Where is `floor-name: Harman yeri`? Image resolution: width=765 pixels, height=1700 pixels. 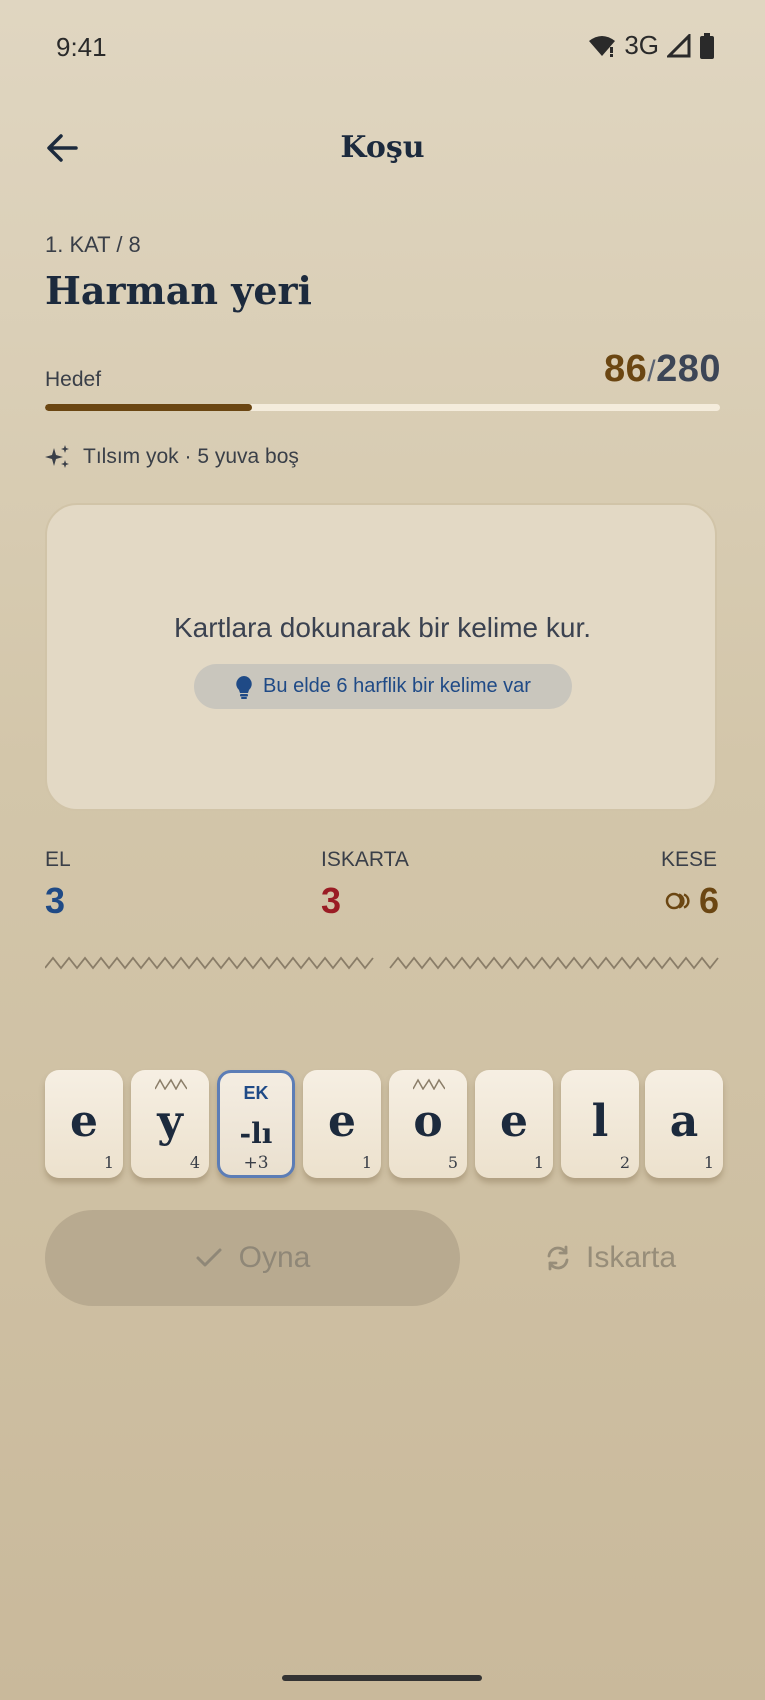
floor-name: Harman yeri is located at coordinates (178, 290).